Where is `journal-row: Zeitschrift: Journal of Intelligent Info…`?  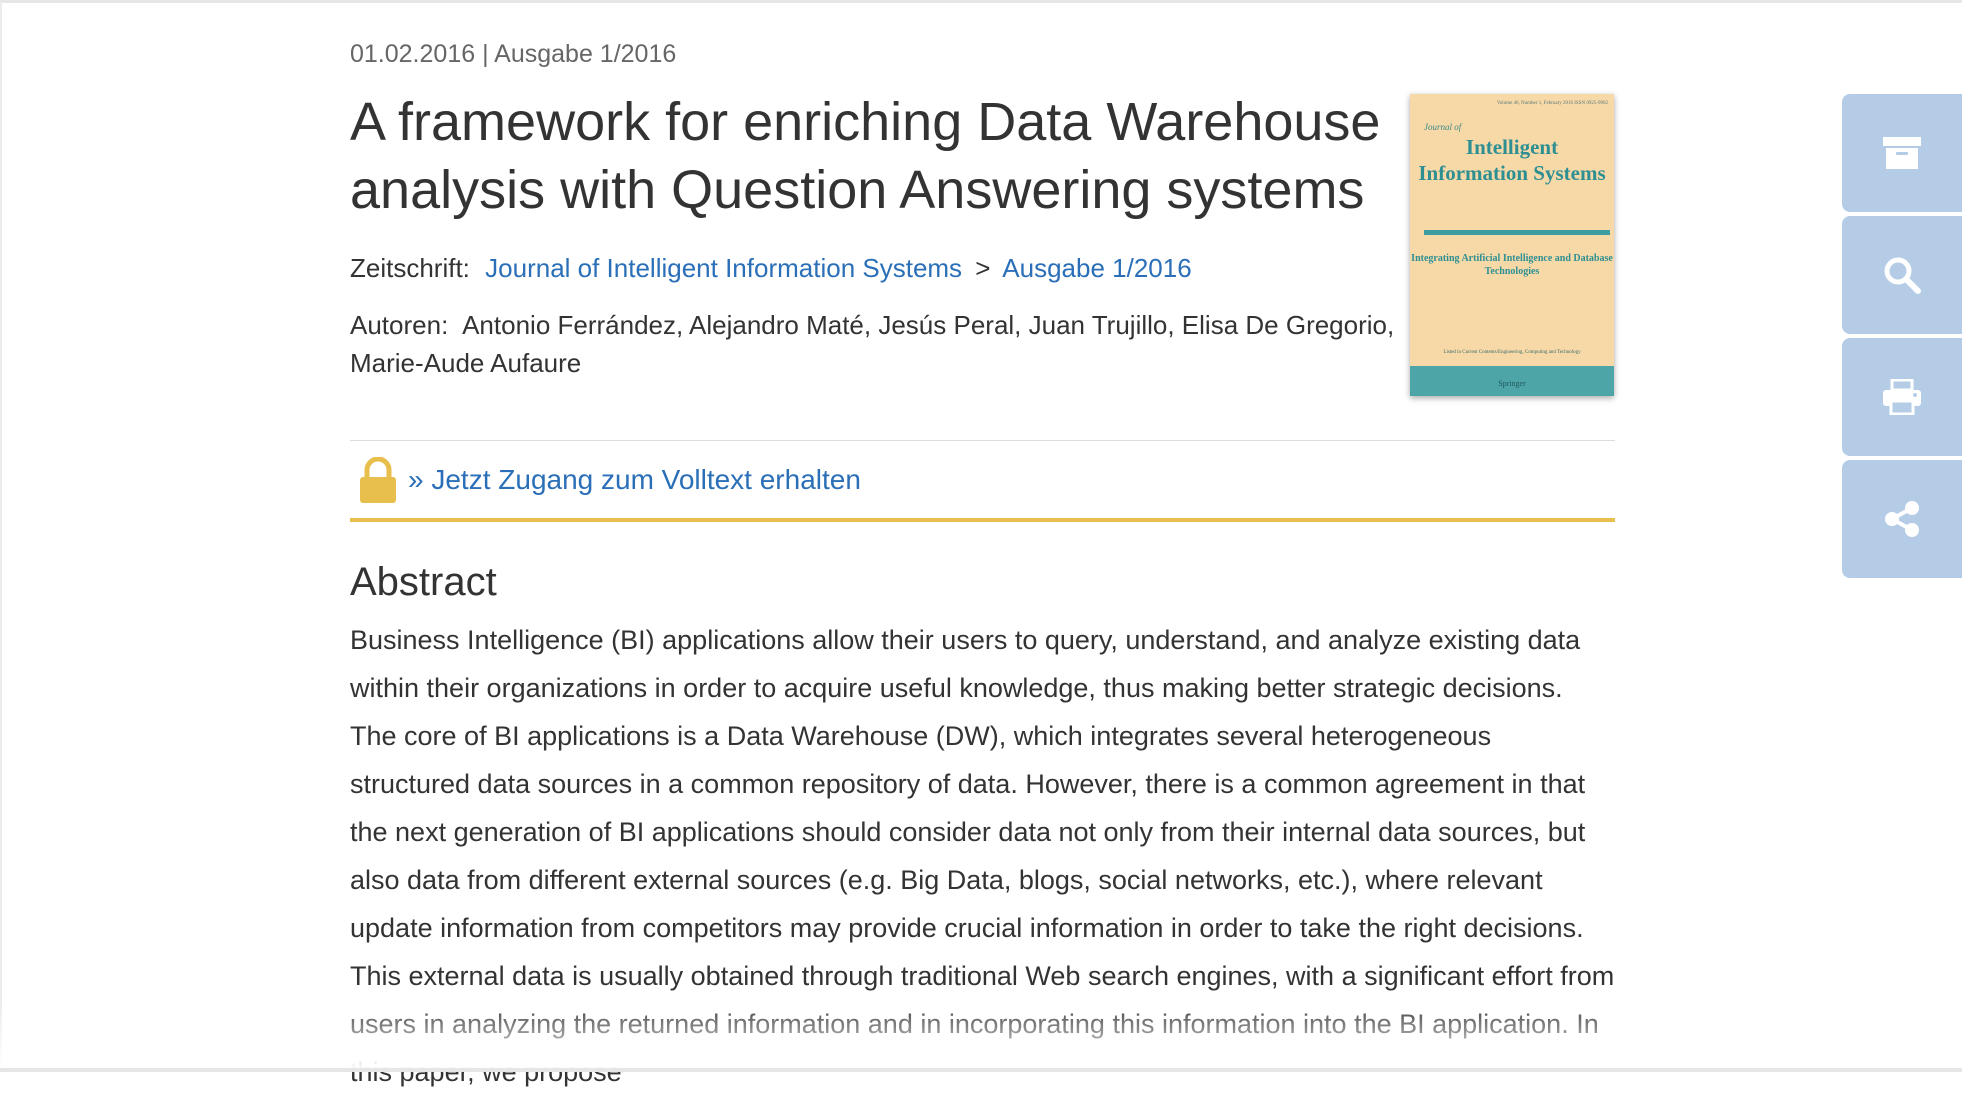 journal-row: Zeitschrift: Journal of Intelligent Info… is located at coordinates (771, 268).